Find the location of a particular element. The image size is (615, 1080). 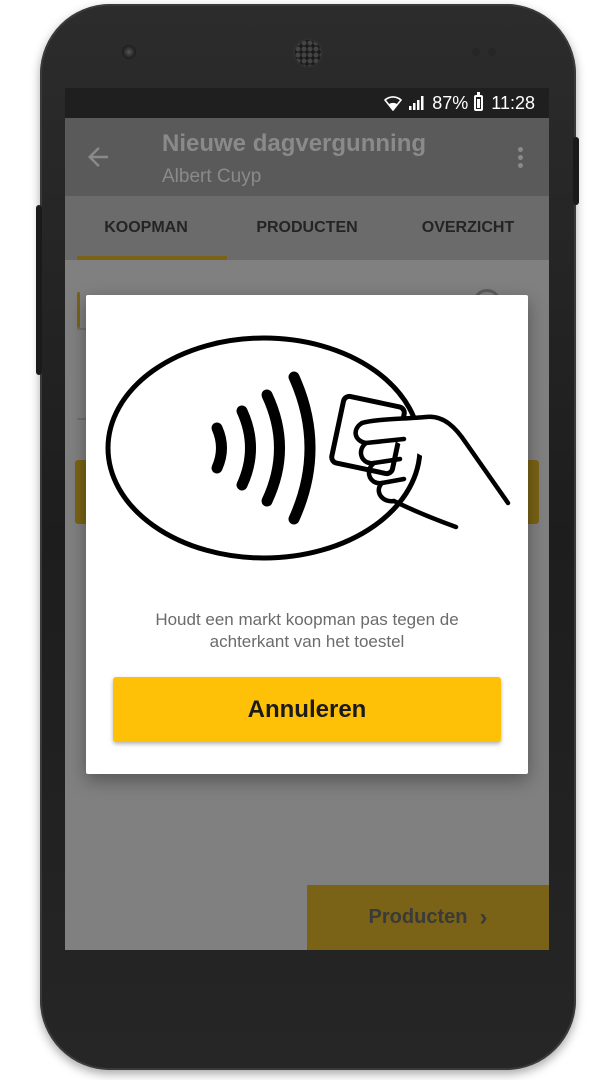

cancel-button: Annuleren is located at coordinates (307, 709).